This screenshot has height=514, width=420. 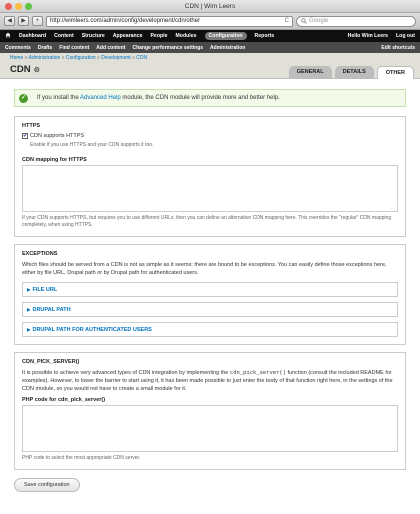 I want to click on page-title-wrap: CDN ⚙, so click(x=25, y=69).